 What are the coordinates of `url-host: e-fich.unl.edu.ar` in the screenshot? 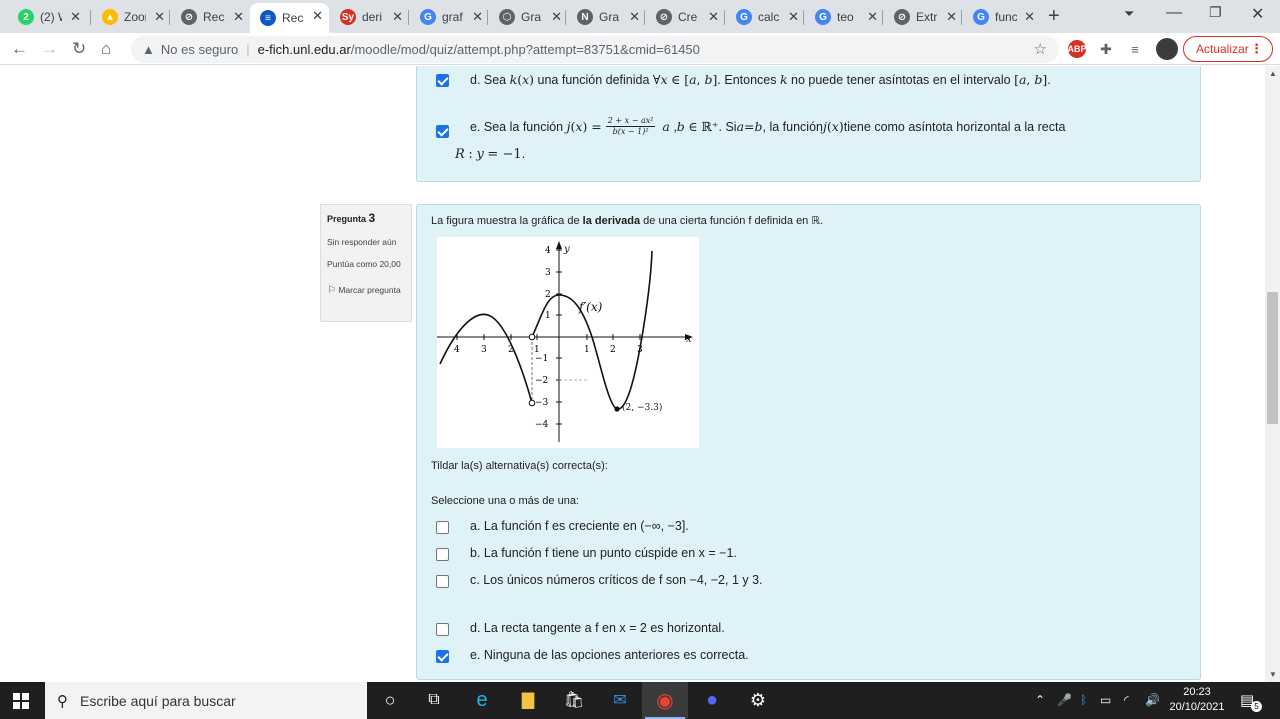 It's located at (304, 49).